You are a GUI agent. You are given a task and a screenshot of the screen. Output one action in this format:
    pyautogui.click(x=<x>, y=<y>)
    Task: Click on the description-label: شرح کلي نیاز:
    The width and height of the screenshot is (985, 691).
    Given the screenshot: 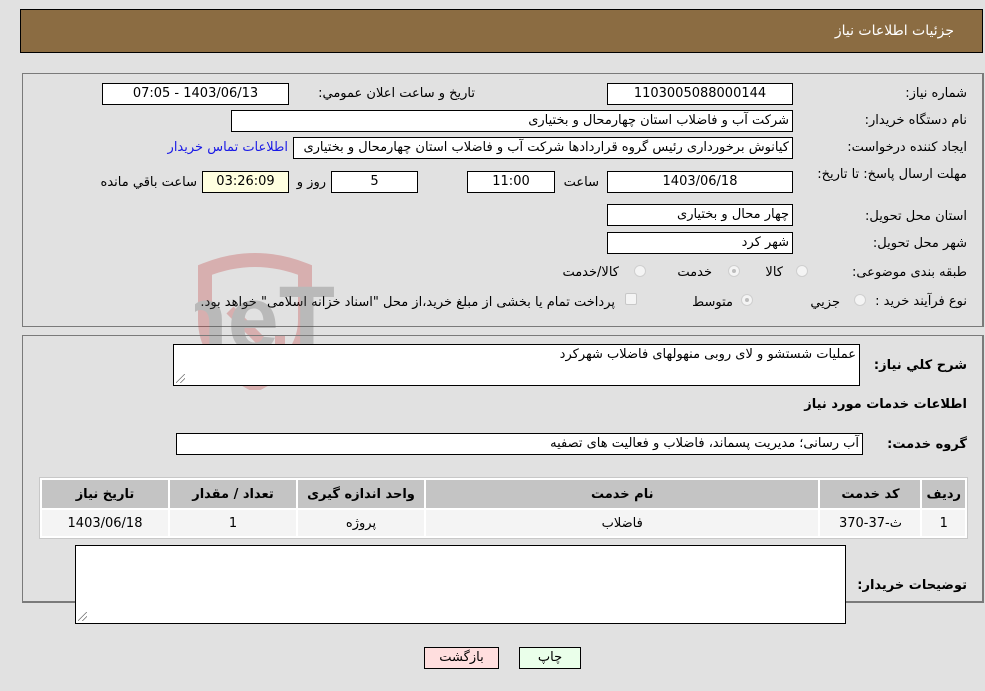 What is the action you would take?
    pyautogui.click(x=920, y=365)
    